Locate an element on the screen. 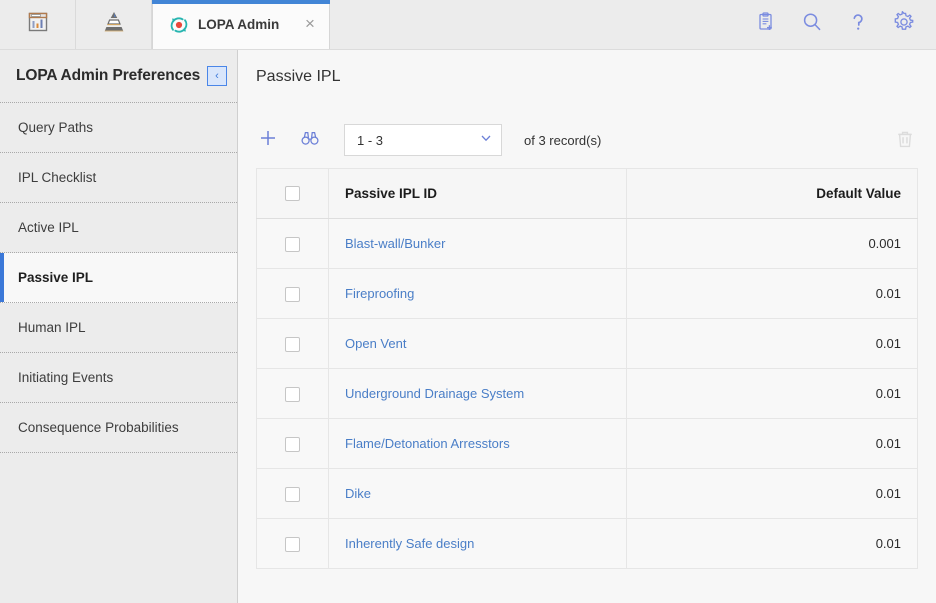  page-range-value: 1 - 3 is located at coordinates (370, 140).